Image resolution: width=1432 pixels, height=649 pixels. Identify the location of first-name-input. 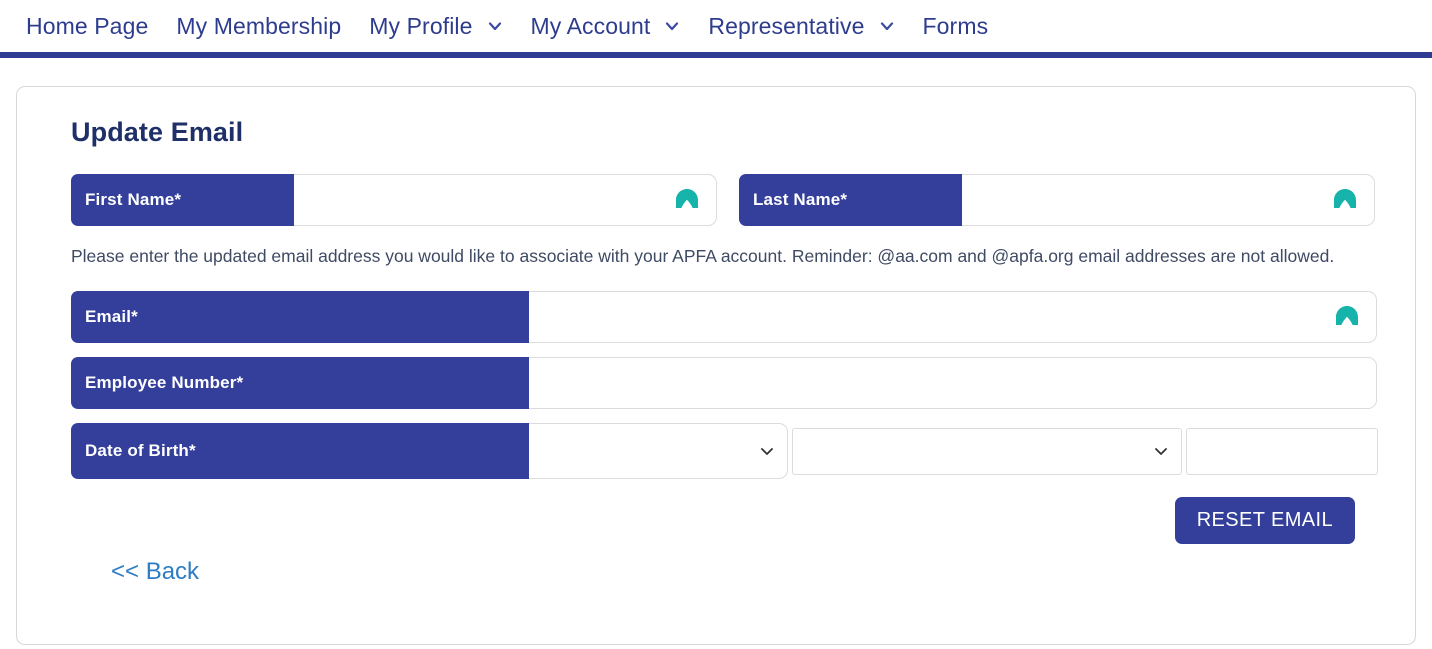
(505, 200).